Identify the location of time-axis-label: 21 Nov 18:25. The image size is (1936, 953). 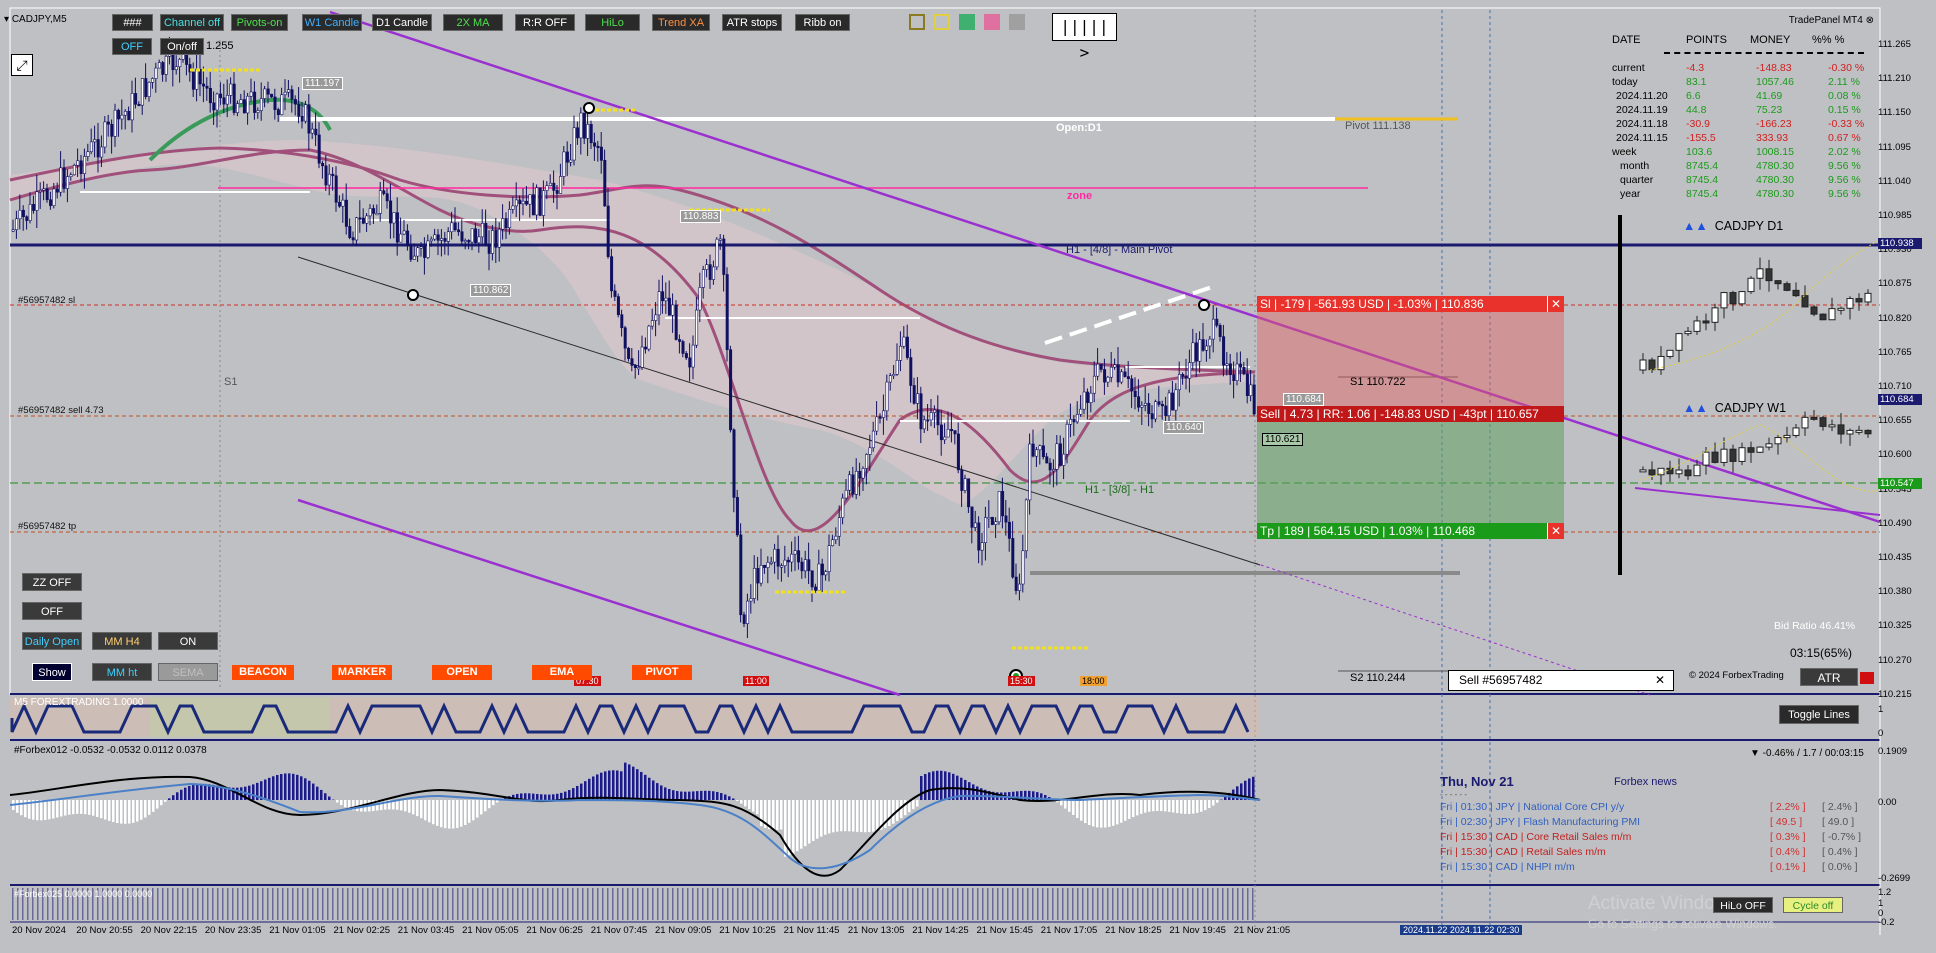
(1133, 930).